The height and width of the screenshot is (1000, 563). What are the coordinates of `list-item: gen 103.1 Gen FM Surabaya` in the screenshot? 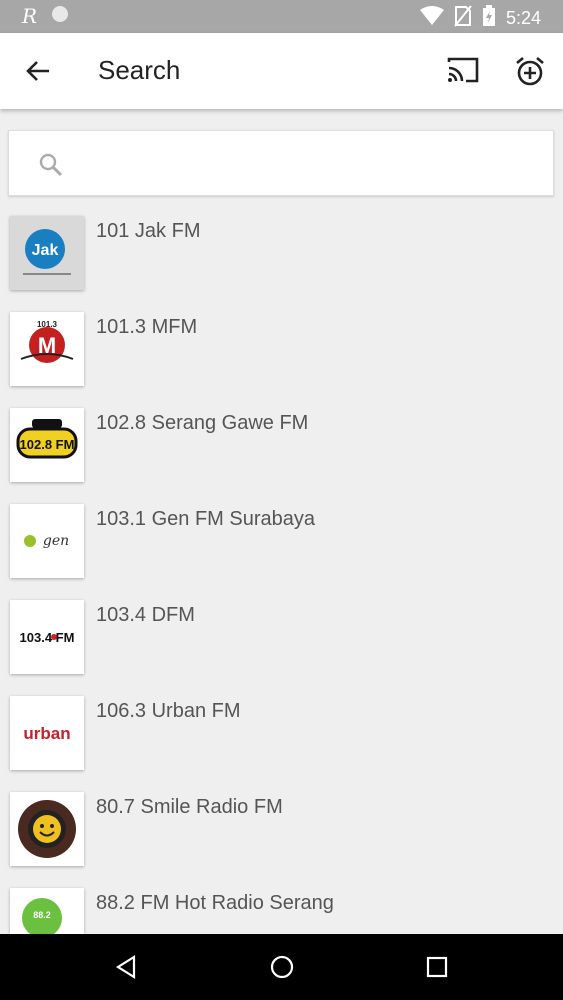 It's located at (281, 550).